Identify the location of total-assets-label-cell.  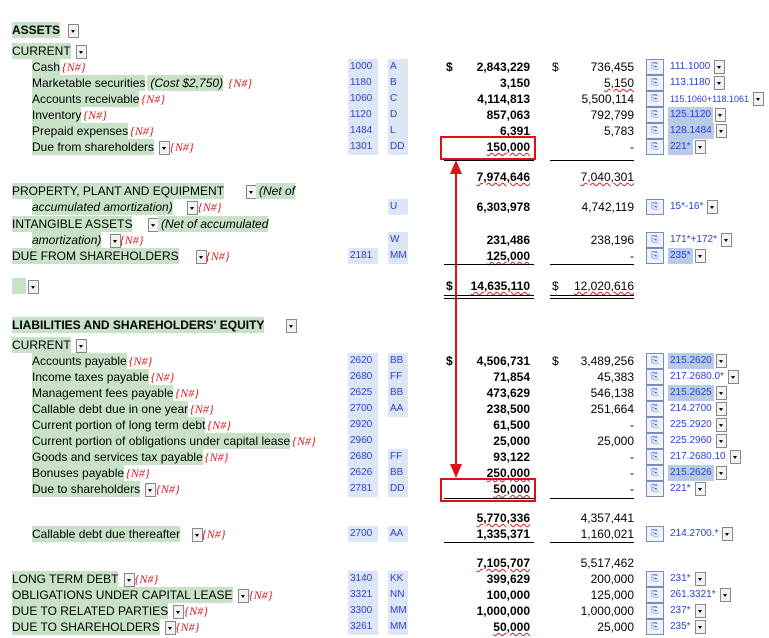
(19, 286).